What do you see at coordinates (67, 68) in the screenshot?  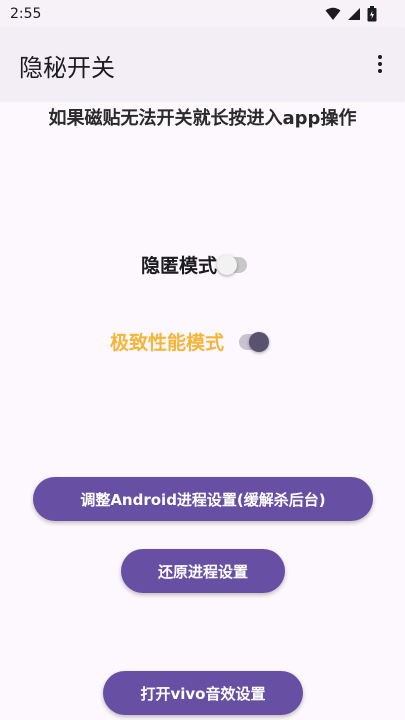 I see `app-title: 隐秘开关` at bounding box center [67, 68].